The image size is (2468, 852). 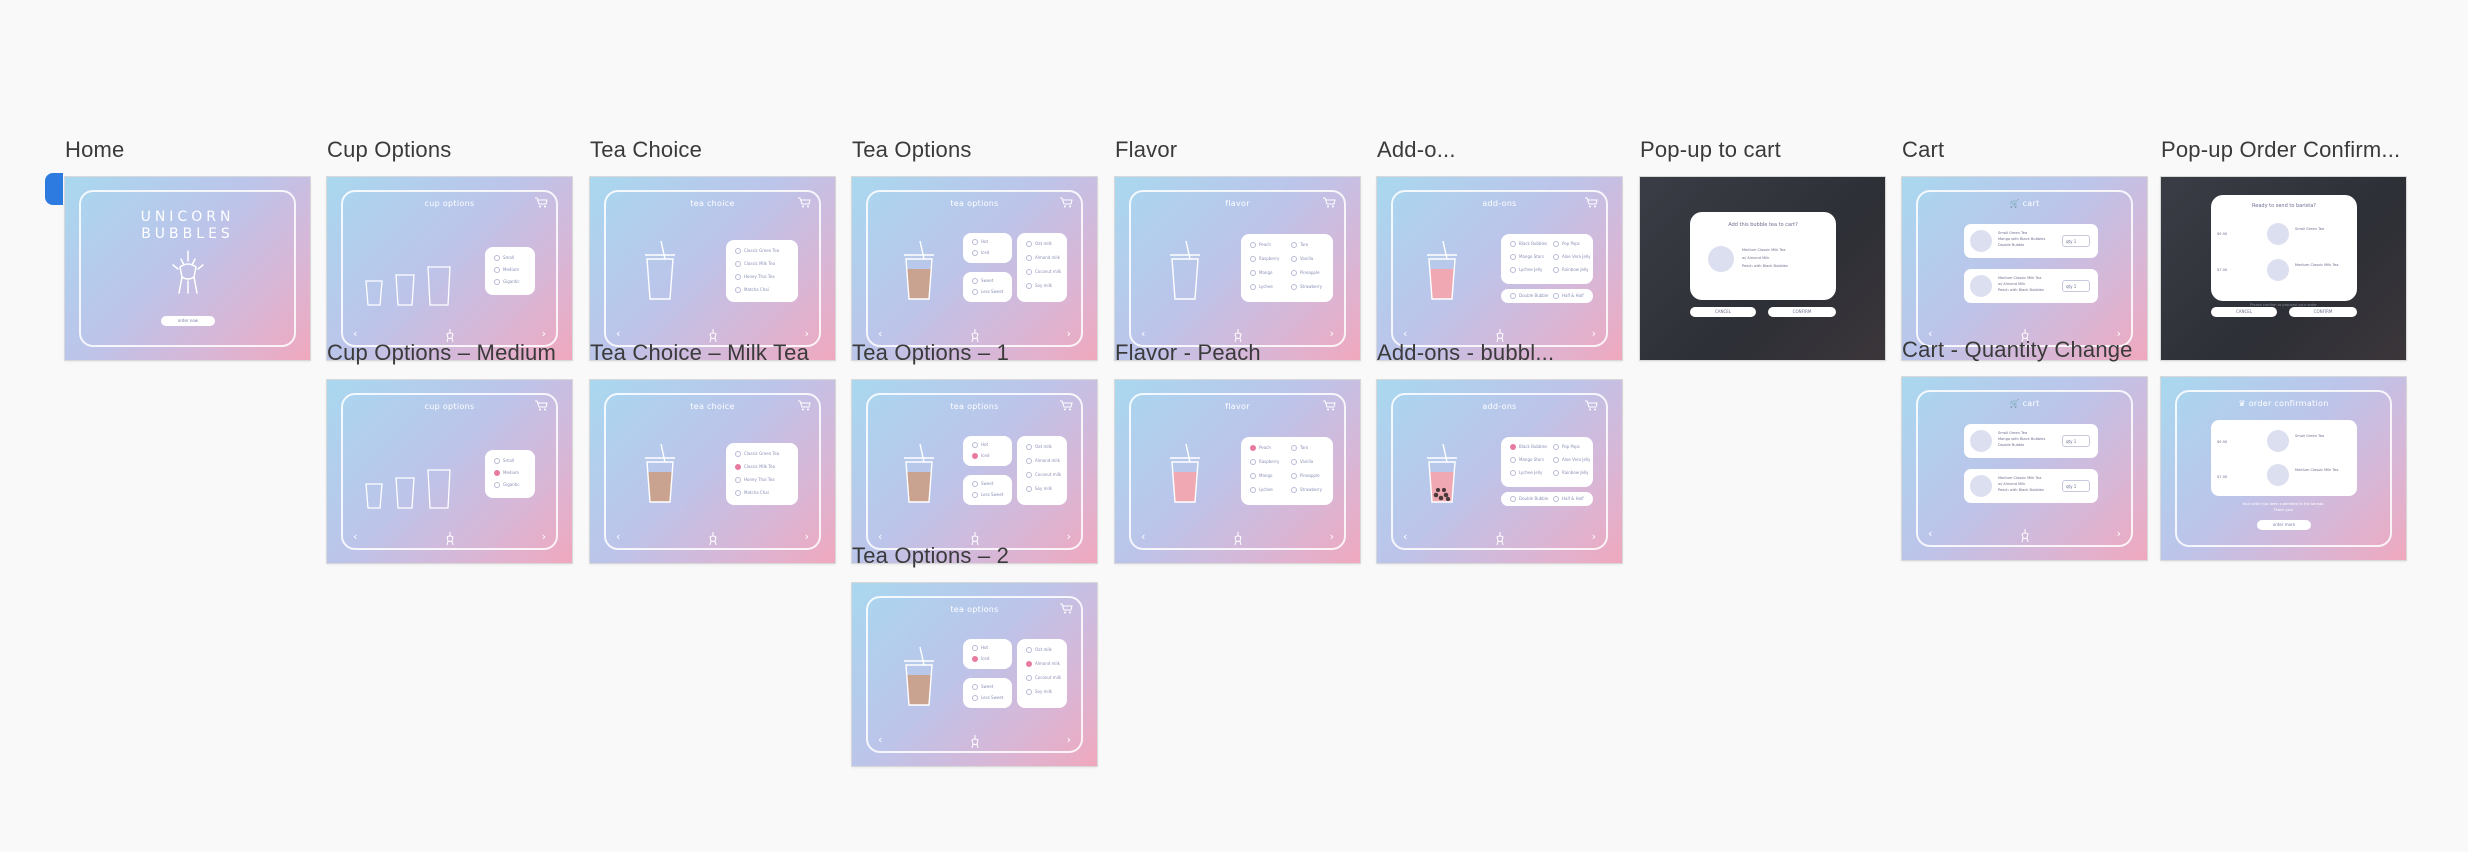 I want to click on artboard-cup-medium: cup options Small Medium Gigantic ‹ ›, so click(x=449, y=471).